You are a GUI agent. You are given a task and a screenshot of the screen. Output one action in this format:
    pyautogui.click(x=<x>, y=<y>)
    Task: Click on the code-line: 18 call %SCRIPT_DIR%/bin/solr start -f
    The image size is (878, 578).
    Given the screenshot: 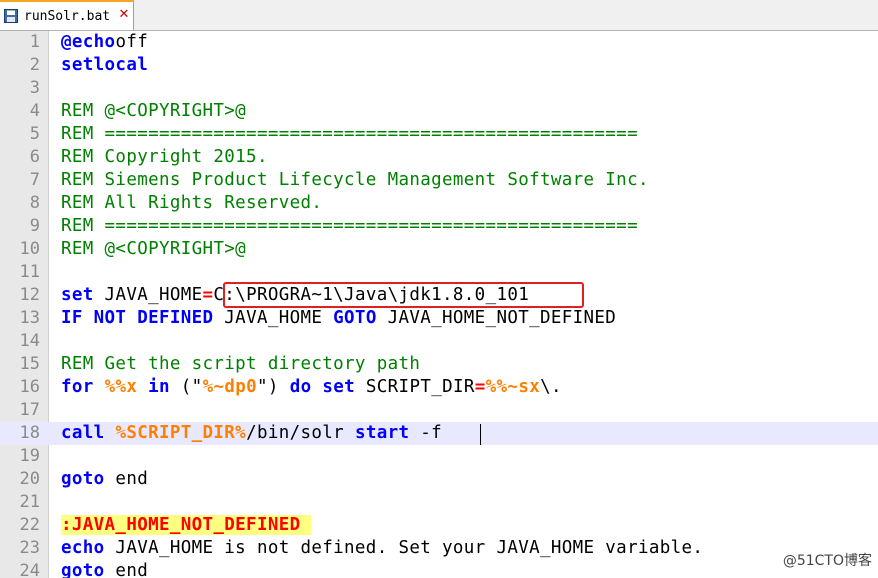 What is the action you would take?
    pyautogui.click(x=439, y=433)
    